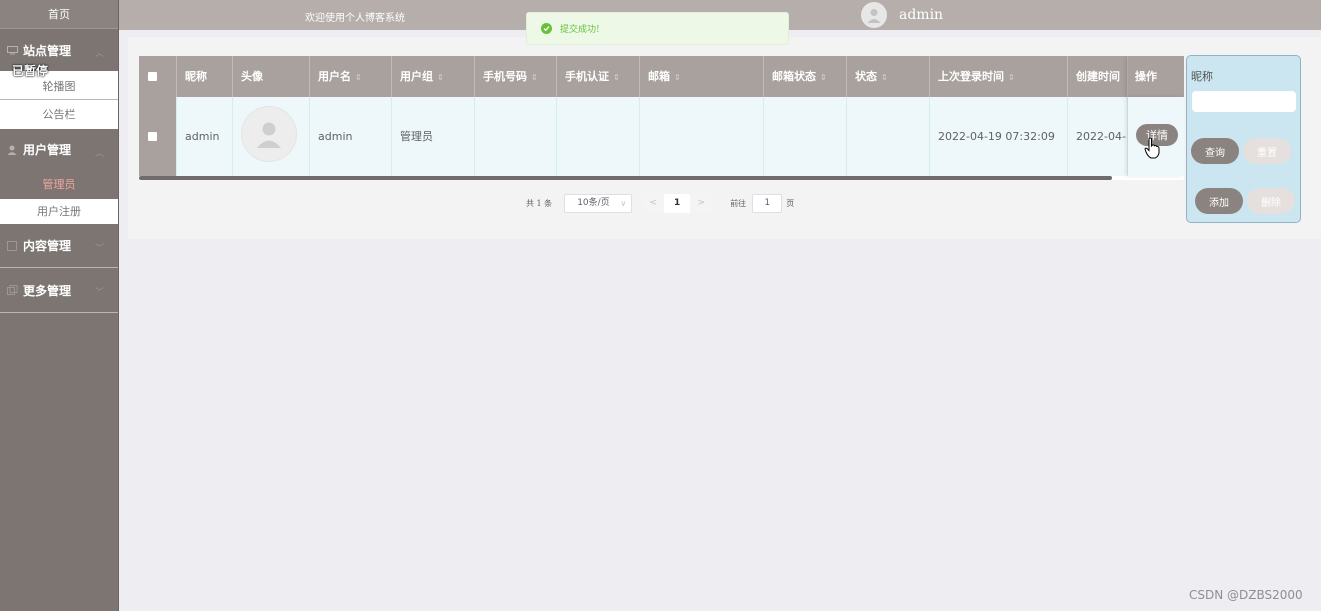  I want to click on query-button: 查询, so click(1215, 151).